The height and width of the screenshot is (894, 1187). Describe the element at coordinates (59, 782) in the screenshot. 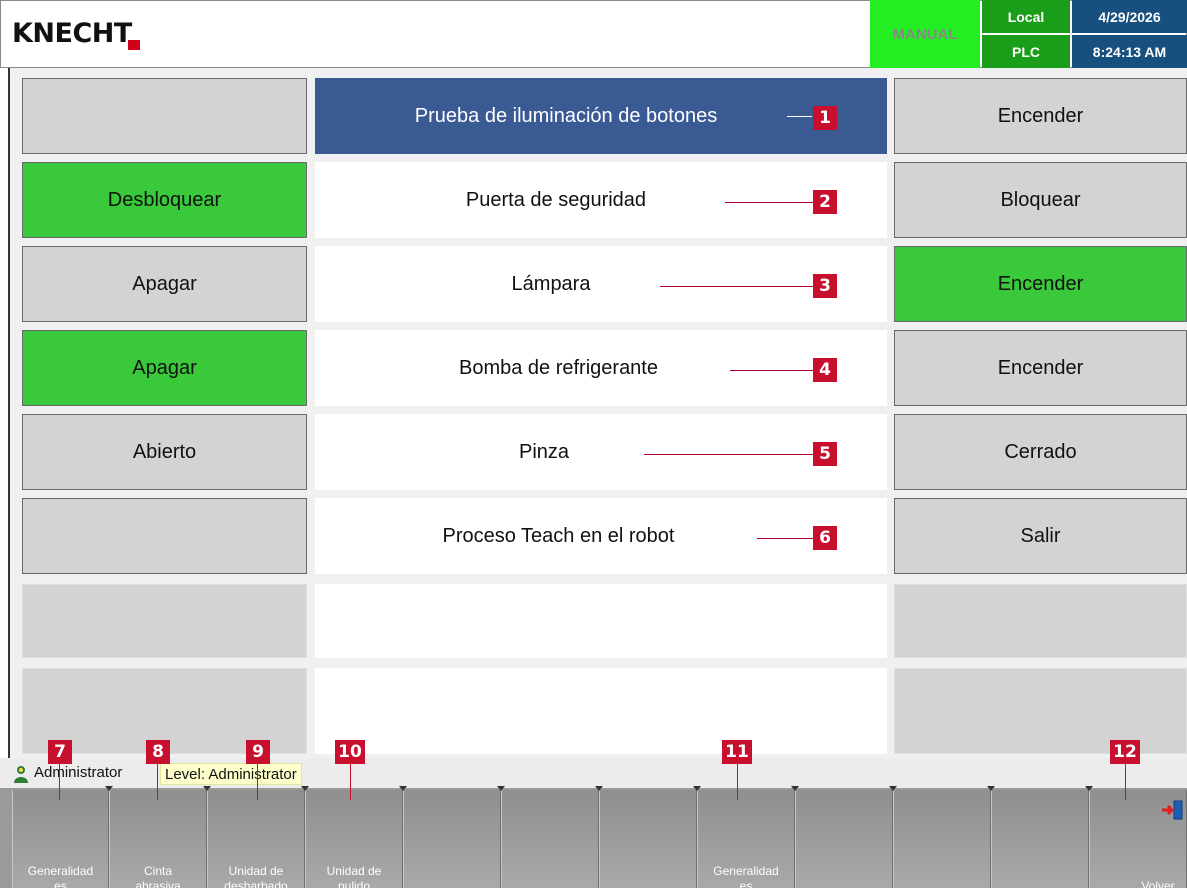

I see `callout-7-leader` at that location.